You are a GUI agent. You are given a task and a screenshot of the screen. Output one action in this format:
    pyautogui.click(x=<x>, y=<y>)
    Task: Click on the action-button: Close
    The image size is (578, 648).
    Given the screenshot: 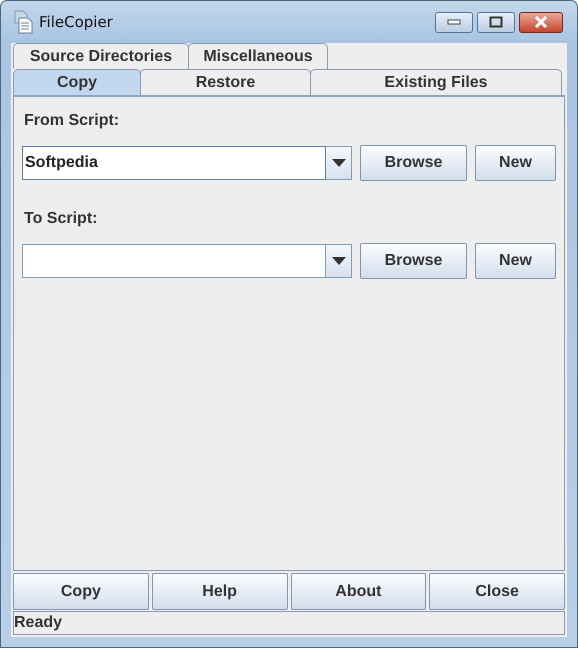 What is the action you would take?
    pyautogui.click(x=497, y=591)
    